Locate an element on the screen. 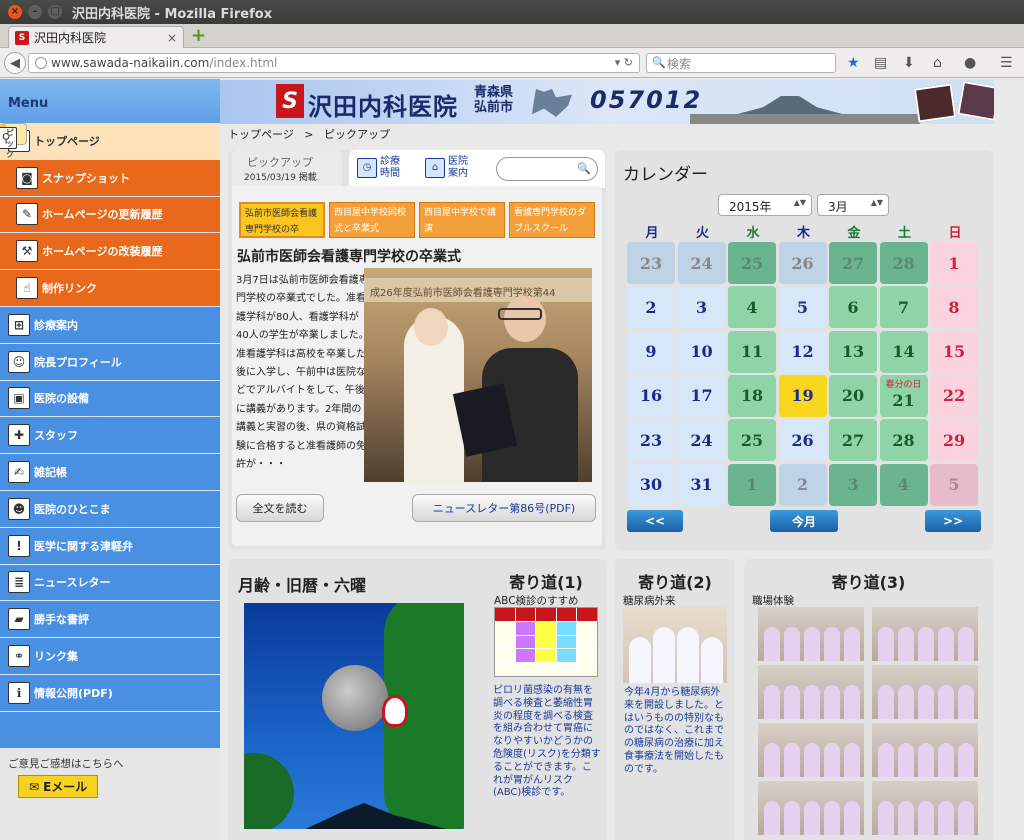  handshake-icon: ⚭ is located at coordinates (19, 656).